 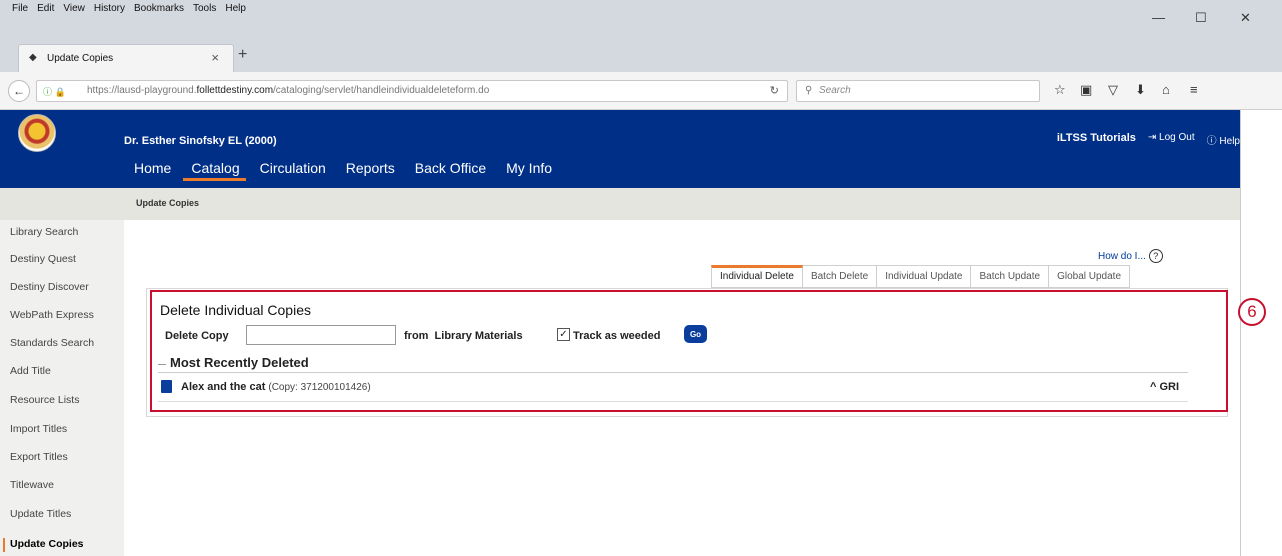 What do you see at coordinates (293, 168) in the screenshot?
I see `nav-circulation: Circulation` at bounding box center [293, 168].